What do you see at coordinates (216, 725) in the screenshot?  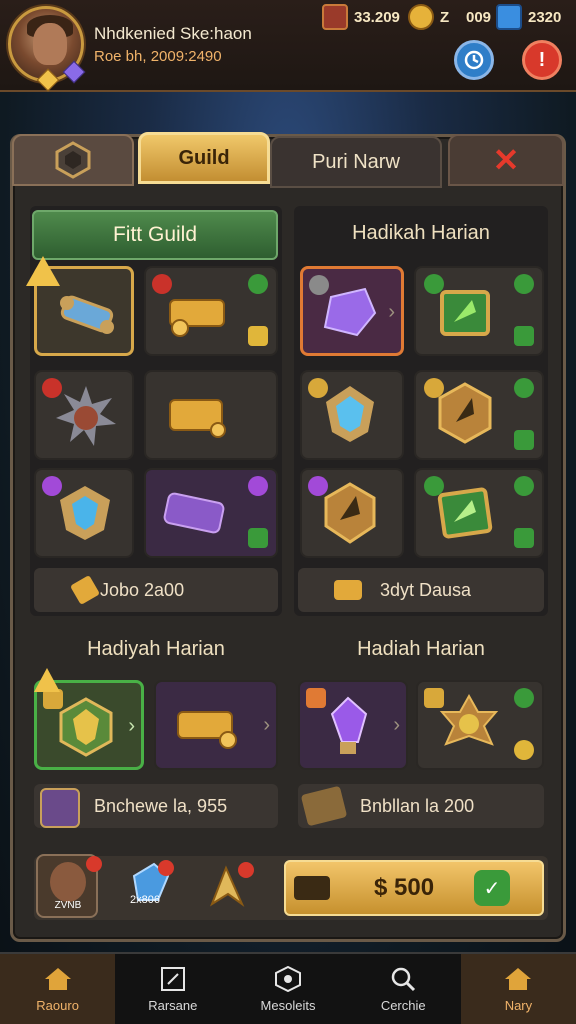 I see `gift-slot-gold: ›` at bounding box center [216, 725].